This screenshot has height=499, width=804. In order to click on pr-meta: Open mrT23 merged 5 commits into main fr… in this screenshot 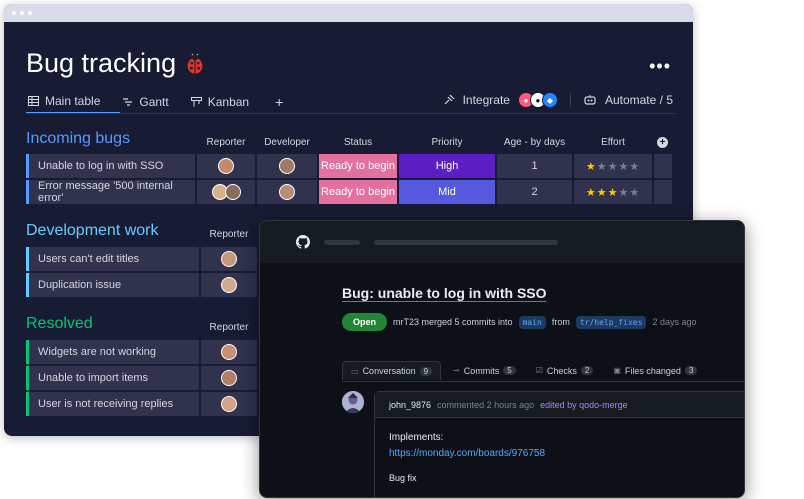, I will do `click(519, 322)`.